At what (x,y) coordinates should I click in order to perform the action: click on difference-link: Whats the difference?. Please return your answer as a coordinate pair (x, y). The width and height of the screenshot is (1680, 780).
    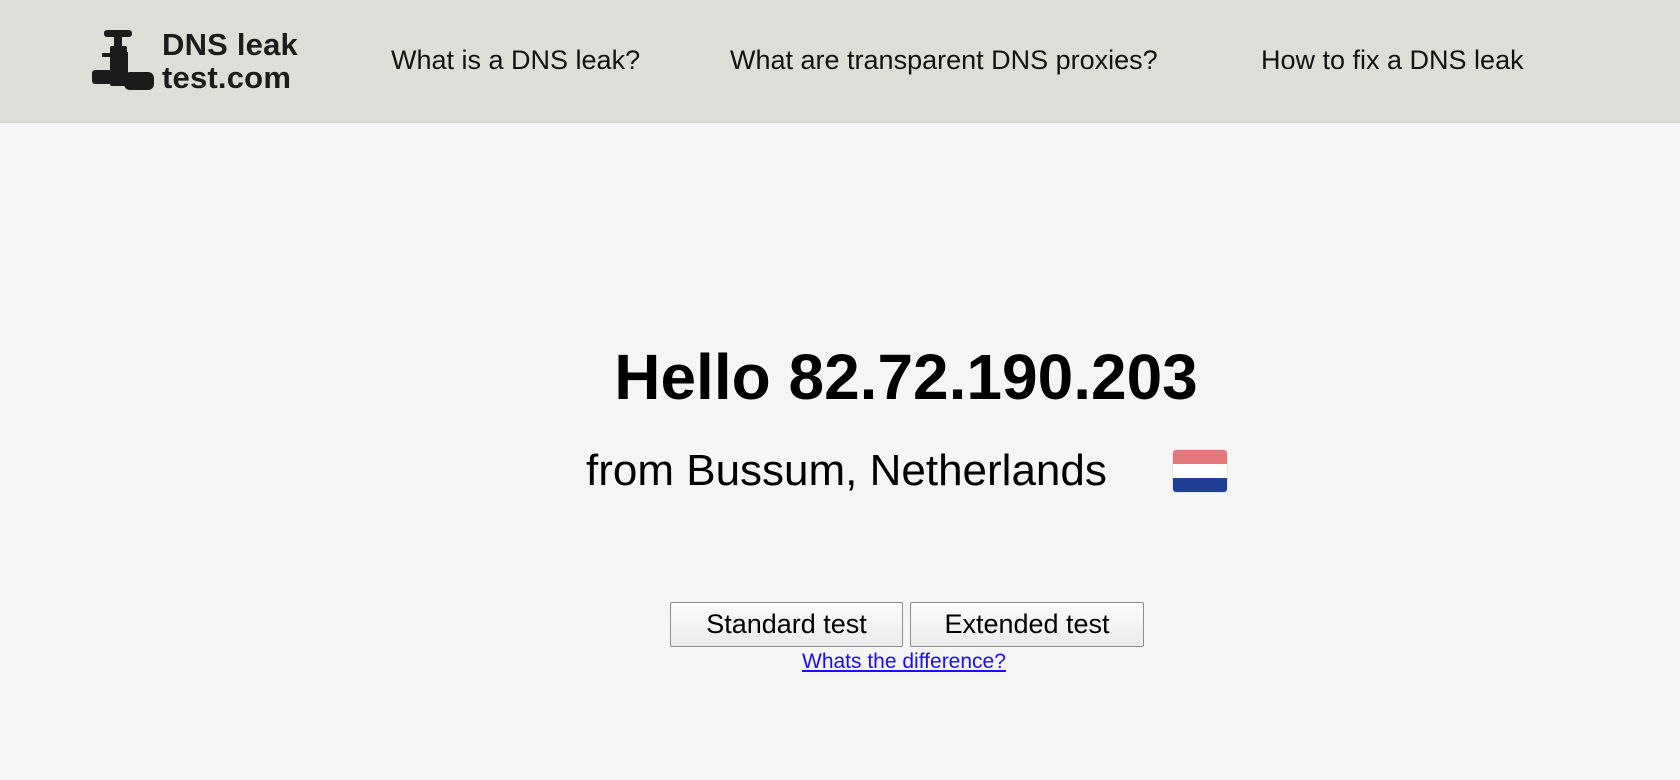
    Looking at the image, I should click on (904, 662).